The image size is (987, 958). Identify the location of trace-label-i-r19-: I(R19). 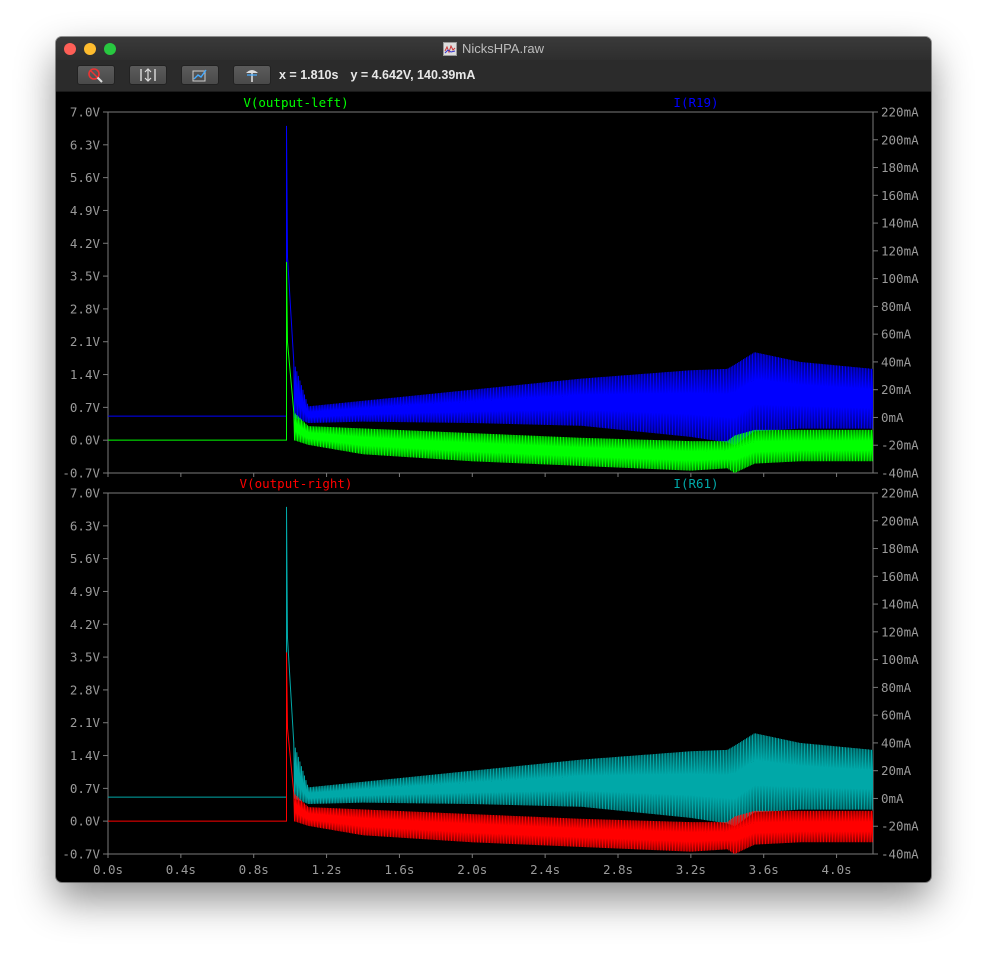
(695, 102).